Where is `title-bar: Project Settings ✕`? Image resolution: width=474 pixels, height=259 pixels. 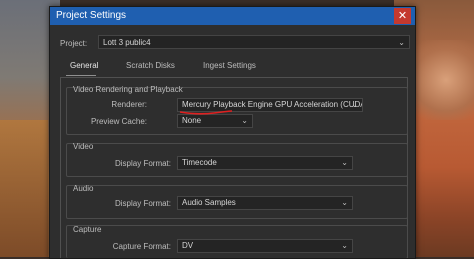
title-bar: Project Settings ✕ is located at coordinates (232, 16).